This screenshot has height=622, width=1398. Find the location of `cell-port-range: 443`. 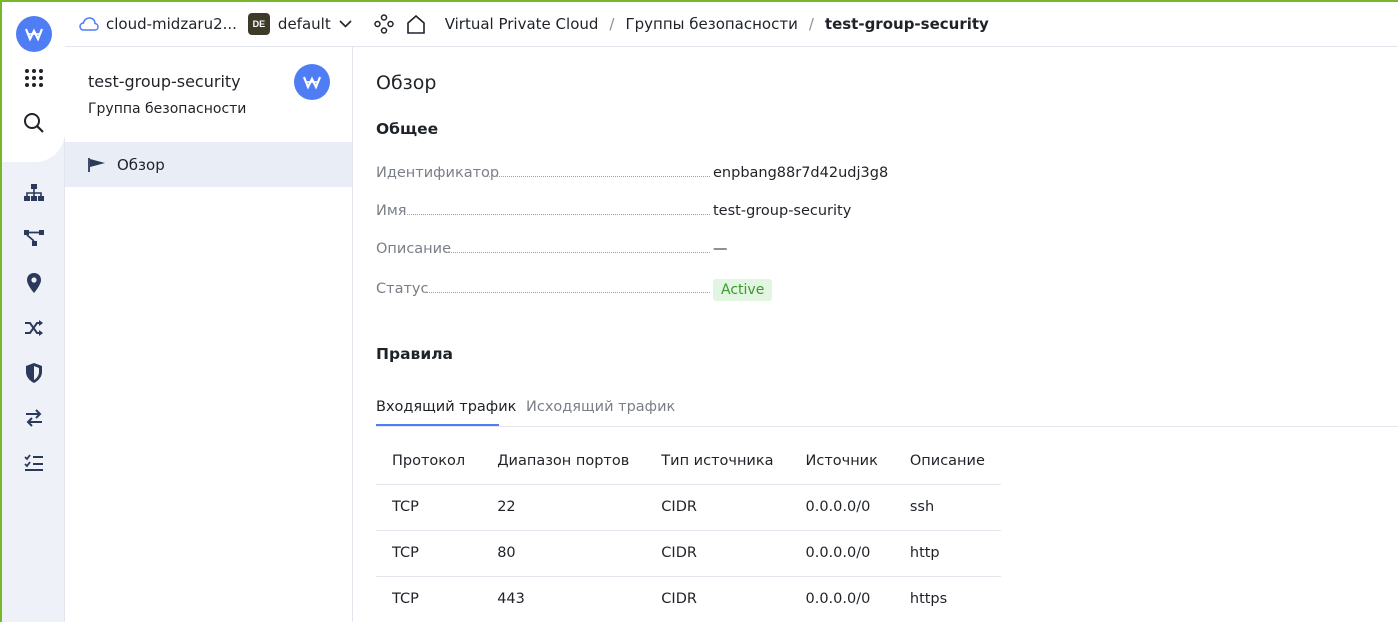

cell-port-range: 443 is located at coordinates (563, 599).